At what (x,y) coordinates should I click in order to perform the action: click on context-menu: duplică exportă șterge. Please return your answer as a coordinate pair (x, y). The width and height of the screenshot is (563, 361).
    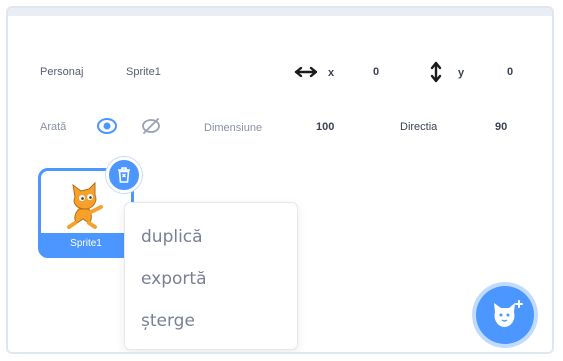
    Looking at the image, I should click on (211, 276).